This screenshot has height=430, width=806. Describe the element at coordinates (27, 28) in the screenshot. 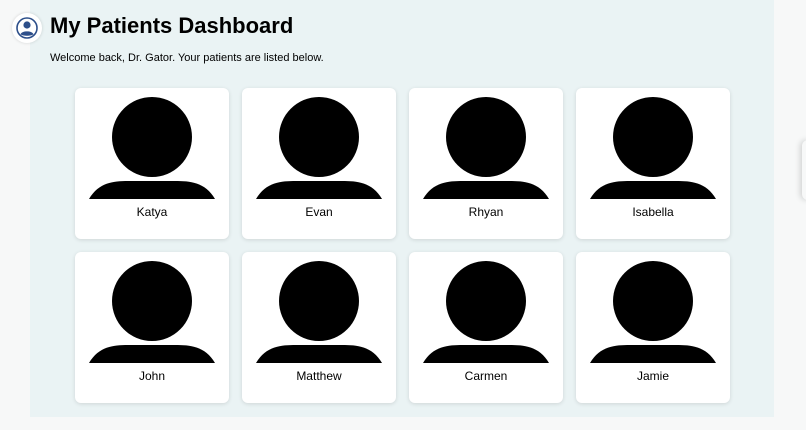

I see `user-circle-icon` at that location.